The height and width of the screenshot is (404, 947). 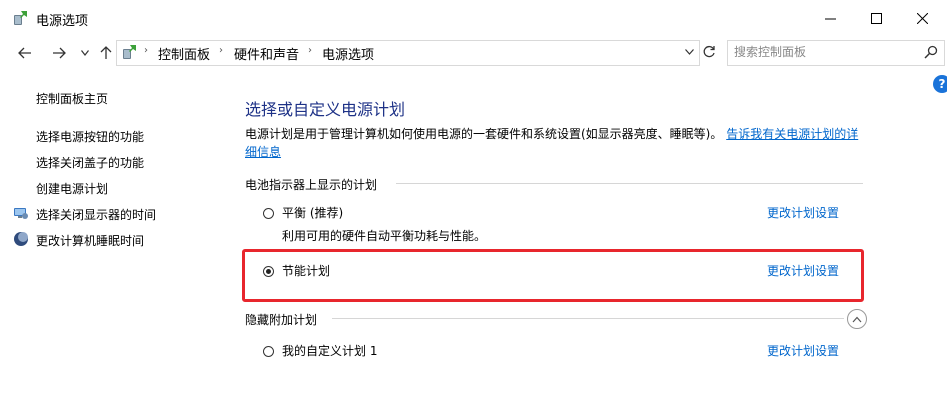 What do you see at coordinates (824, 52) in the screenshot?
I see `search-input` at bounding box center [824, 52].